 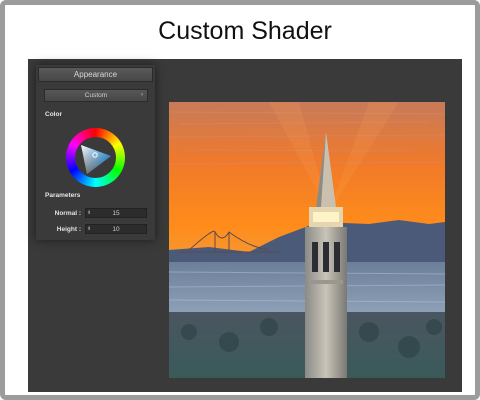 I want to click on shader-dropdown-value: Custom, so click(x=96, y=95).